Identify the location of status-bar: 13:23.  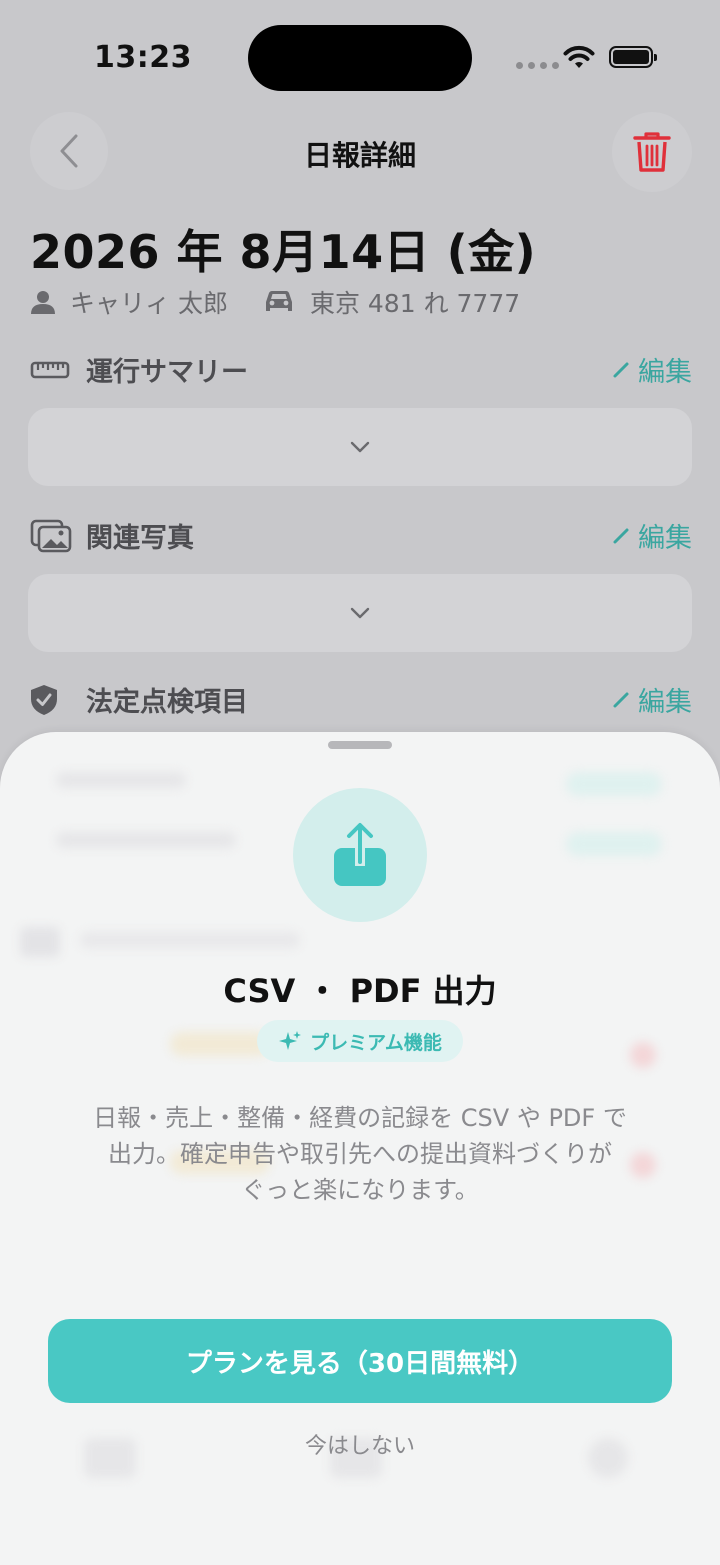
(360, 55).